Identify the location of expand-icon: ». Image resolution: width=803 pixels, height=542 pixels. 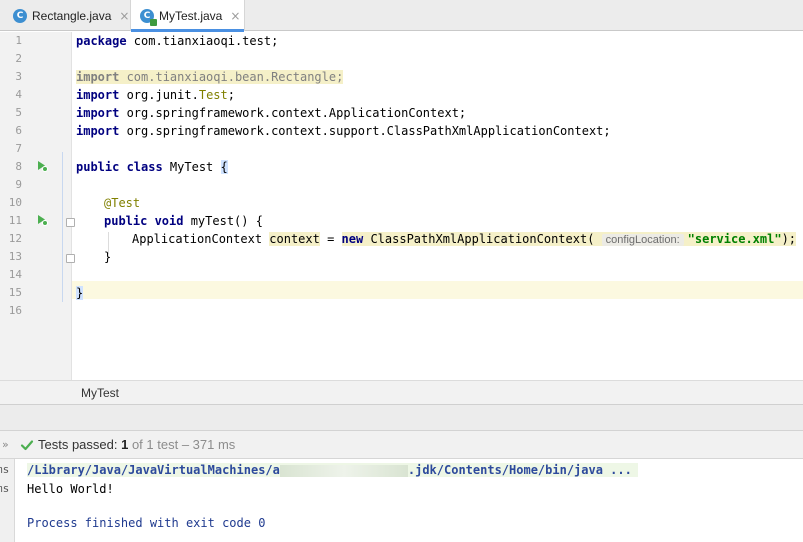
(5, 444).